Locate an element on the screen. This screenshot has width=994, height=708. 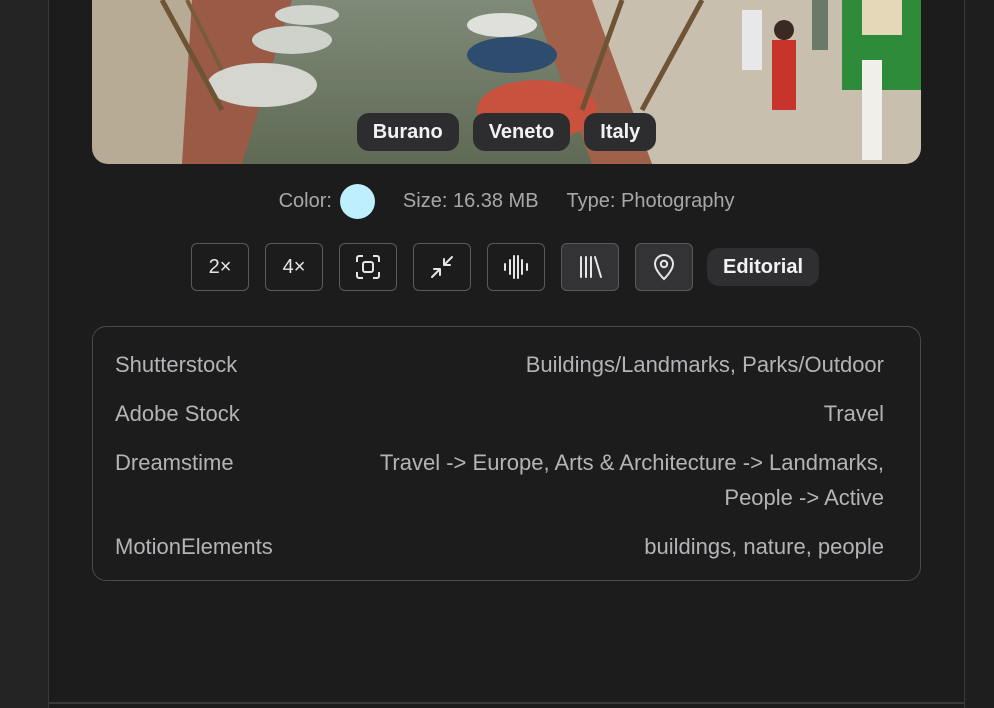
library-icon is located at coordinates (591, 267).